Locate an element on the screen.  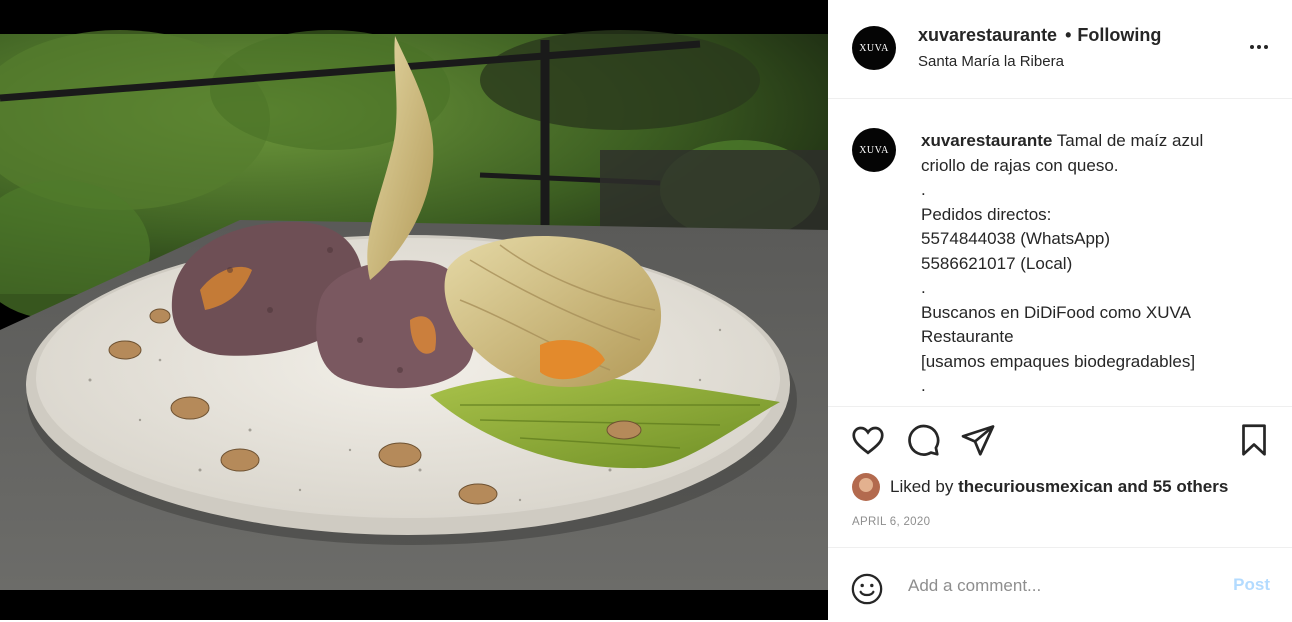
header-account-line: xuvarestaurante • Following is located at coordinates (1039, 35).